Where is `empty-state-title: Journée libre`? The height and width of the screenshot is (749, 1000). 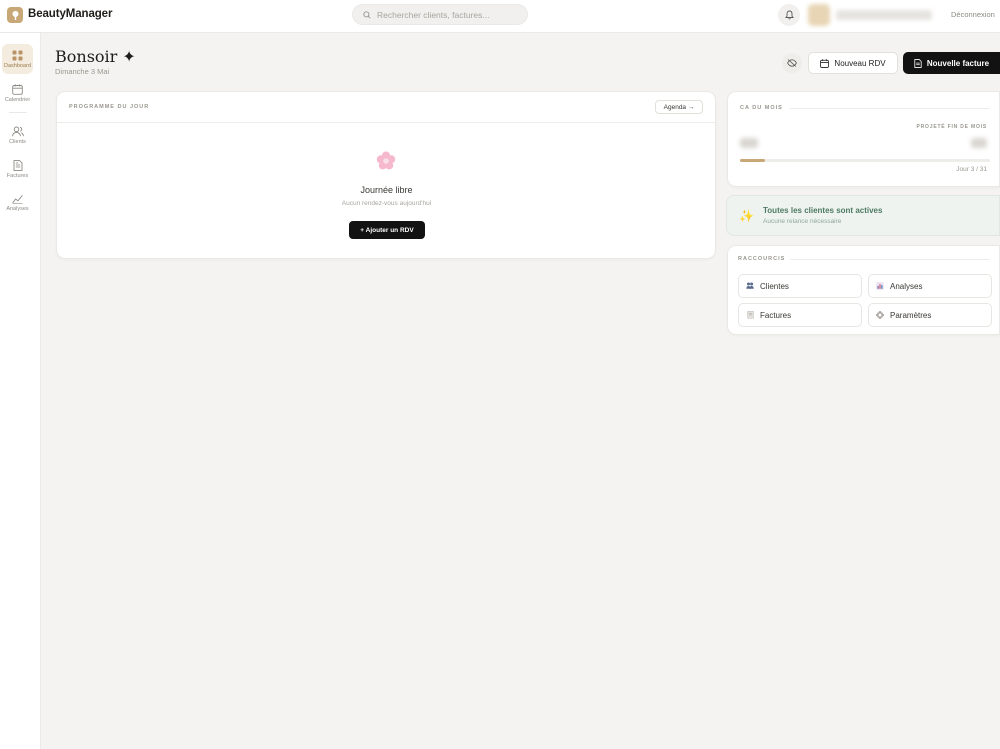
empty-state-title: Journée libre is located at coordinates (386, 190).